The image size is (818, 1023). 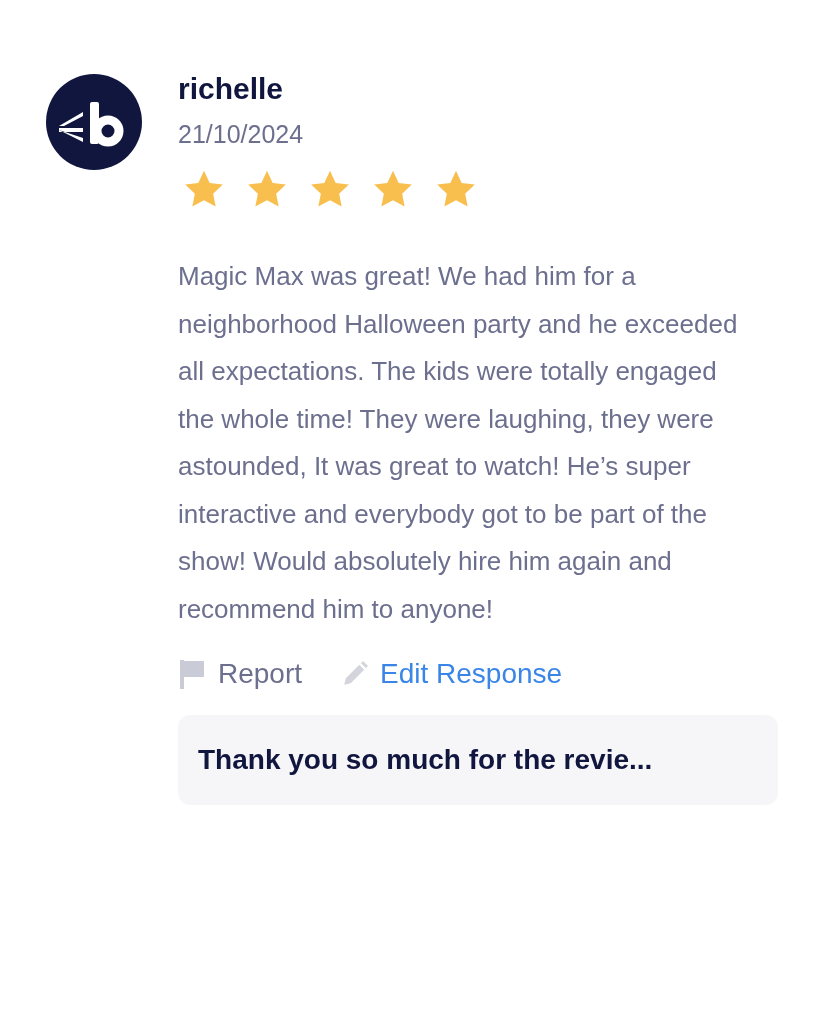 What do you see at coordinates (452, 674) in the screenshot?
I see `edit-response-link: Edit Response` at bounding box center [452, 674].